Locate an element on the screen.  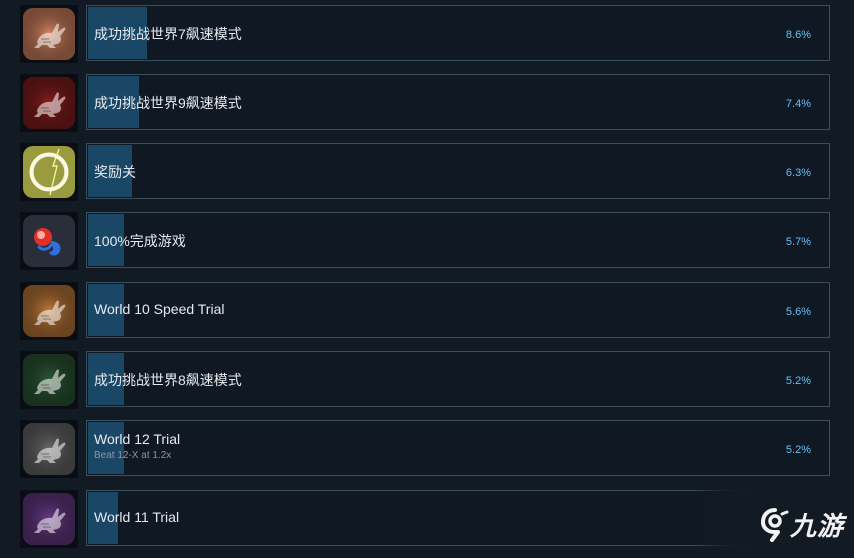
achievement-row: World 12 Trial Beat 12-X at 1.2x 5.2% is located at coordinates (427, 449).